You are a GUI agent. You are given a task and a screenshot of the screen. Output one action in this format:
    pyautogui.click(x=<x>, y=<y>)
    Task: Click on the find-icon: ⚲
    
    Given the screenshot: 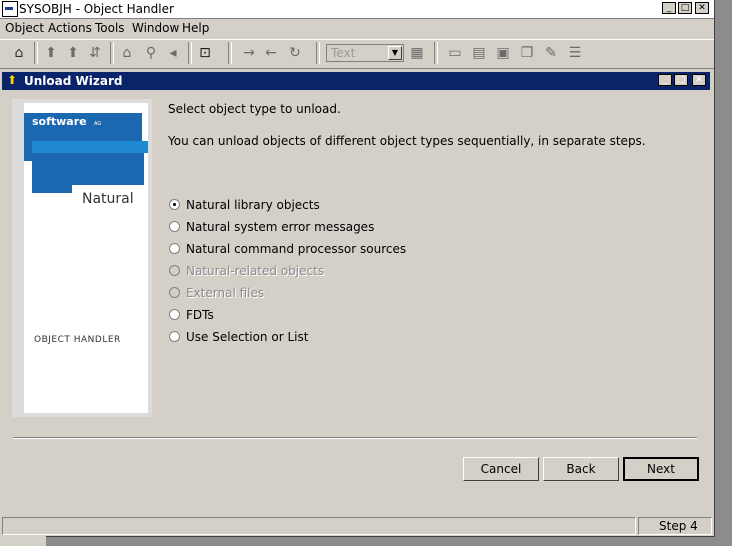 What is the action you would take?
    pyautogui.click(x=151, y=53)
    